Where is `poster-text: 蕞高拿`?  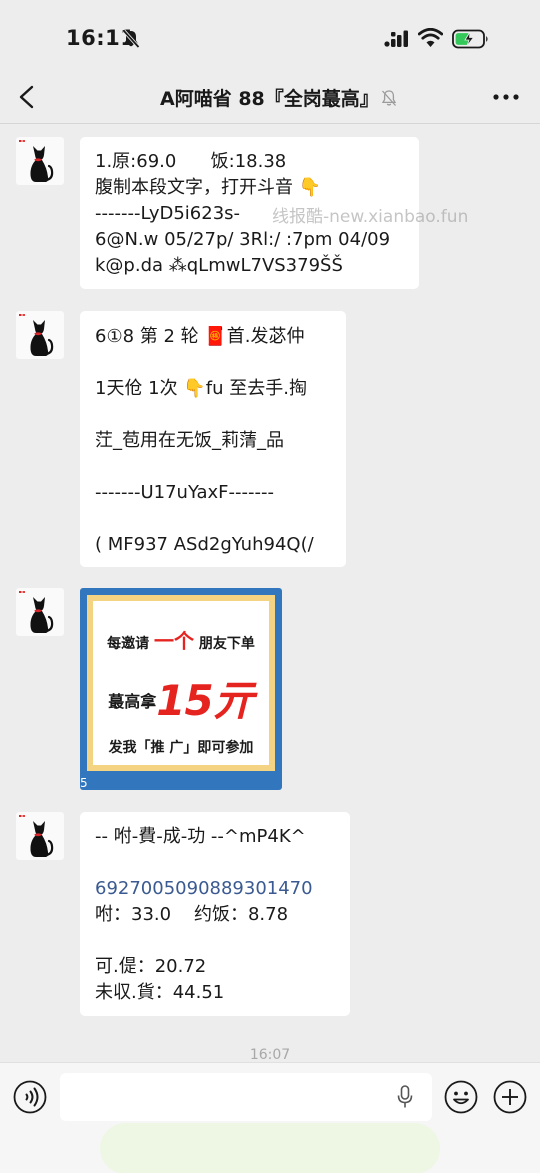 poster-text: 蕞高拿 is located at coordinates (132, 701).